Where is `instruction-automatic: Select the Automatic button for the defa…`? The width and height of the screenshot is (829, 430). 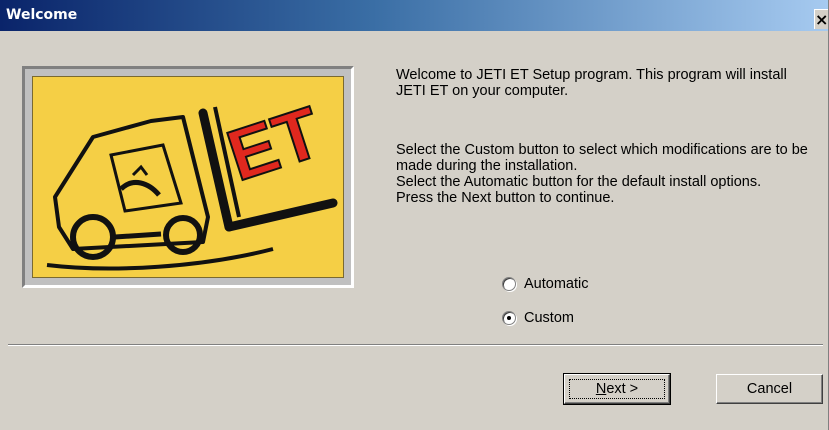 instruction-automatic: Select the Automatic button for the defa… is located at coordinates (579, 182).